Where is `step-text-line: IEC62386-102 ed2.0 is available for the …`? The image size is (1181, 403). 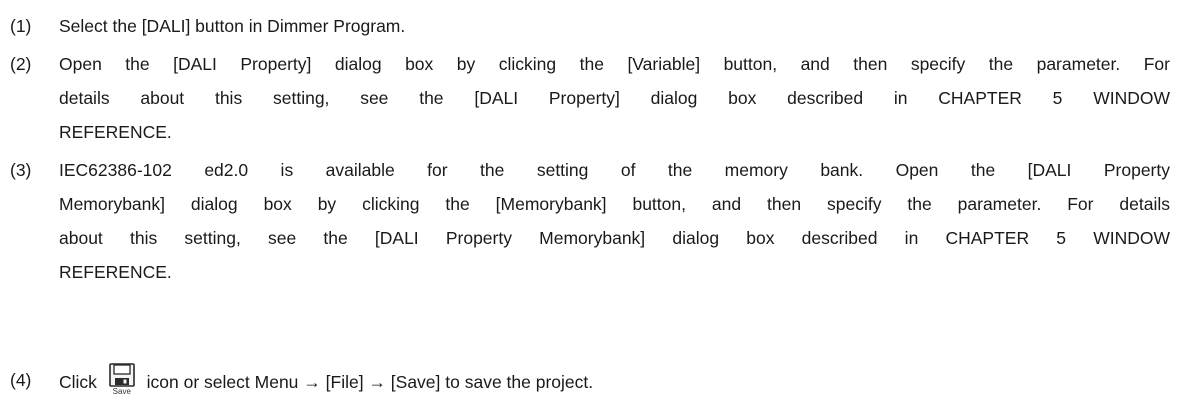 step-text-line: IEC62386-102 ed2.0 is available for the … is located at coordinates (614, 170).